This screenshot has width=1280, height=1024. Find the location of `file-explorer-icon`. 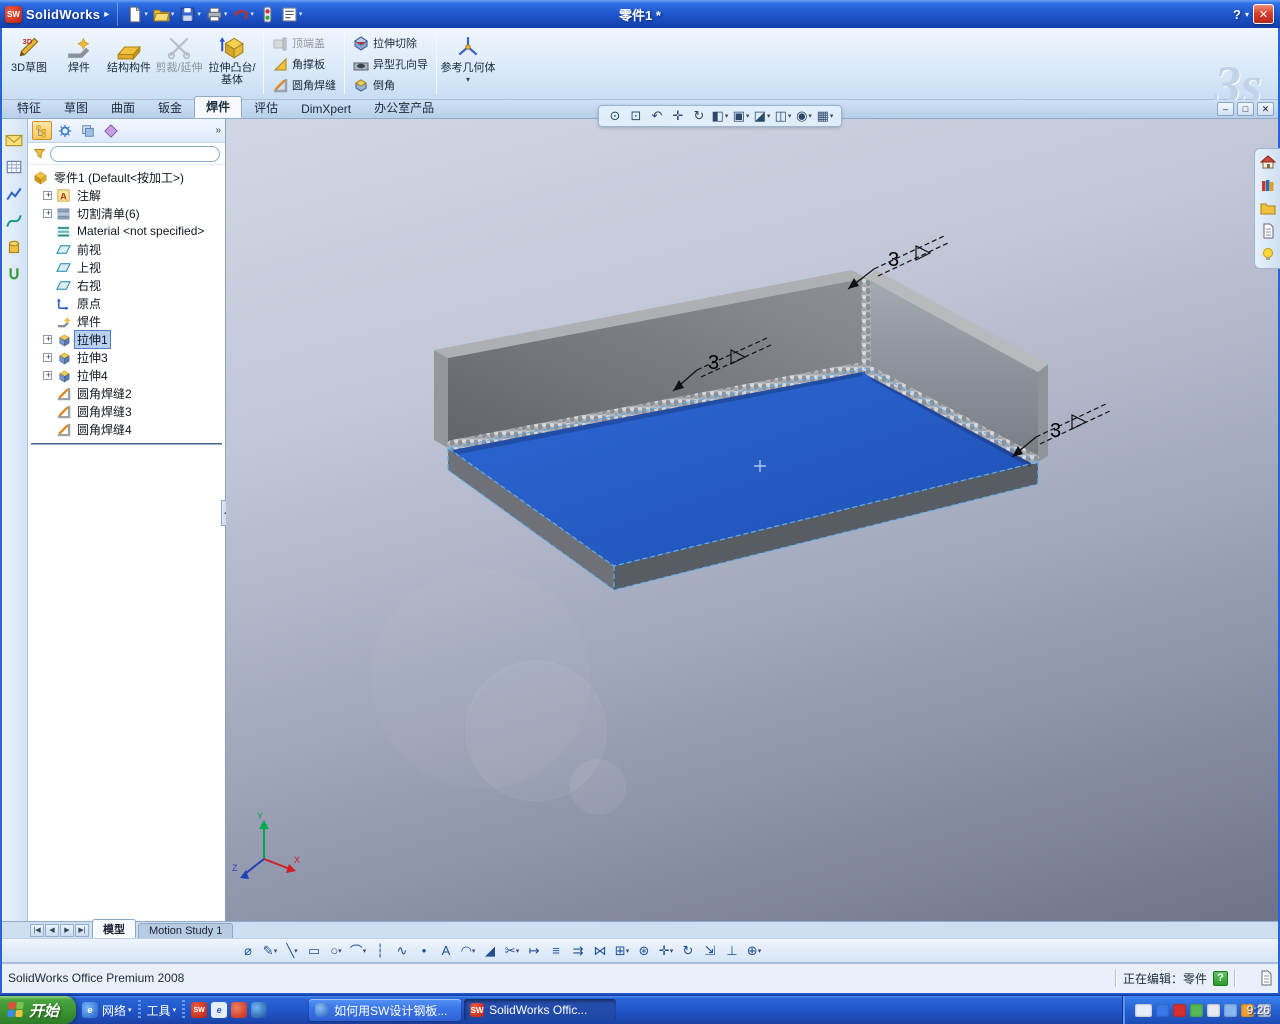

file-explorer-icon is located at coordinates (1268, 208).